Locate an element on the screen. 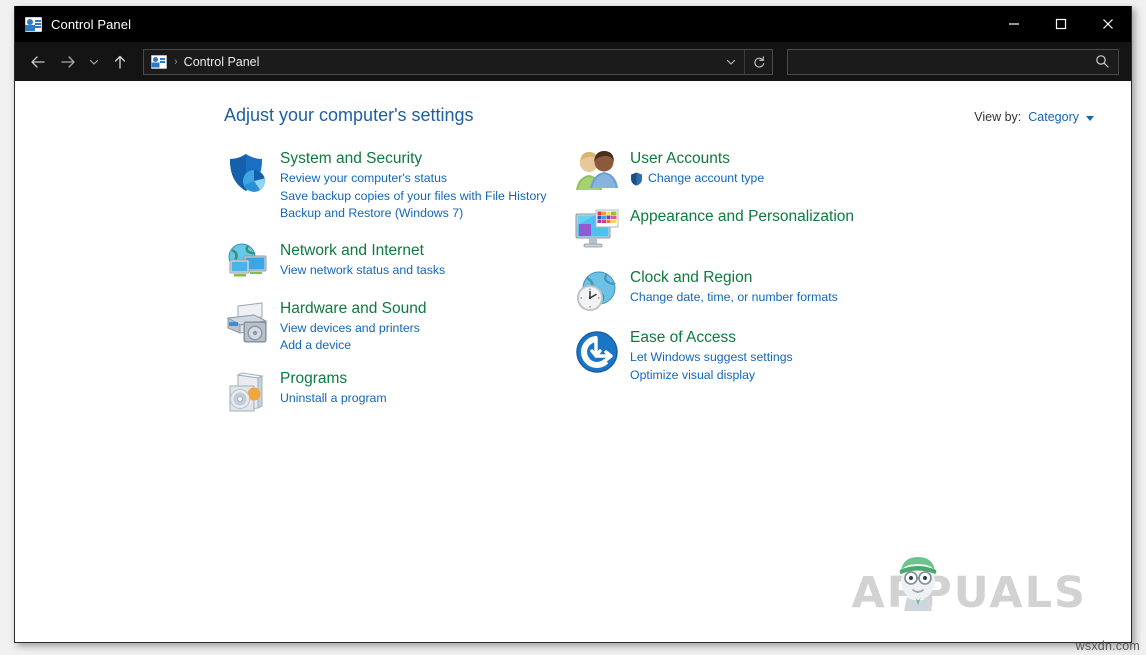 The image size is (1146, 655). appuals-mascot-icon is located at coordinates (918, 581).